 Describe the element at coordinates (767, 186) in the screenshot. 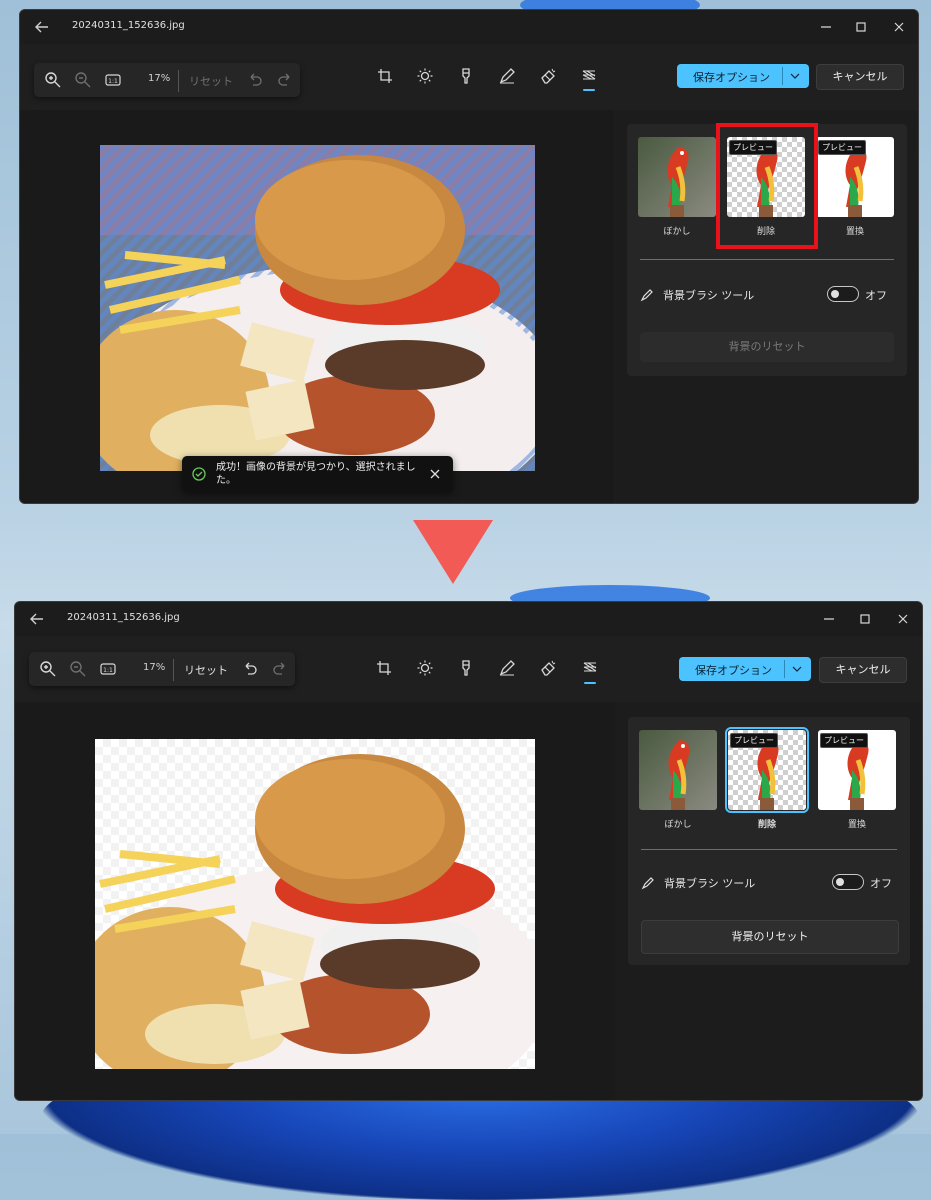

I see `highlight-remove-option` at that location.